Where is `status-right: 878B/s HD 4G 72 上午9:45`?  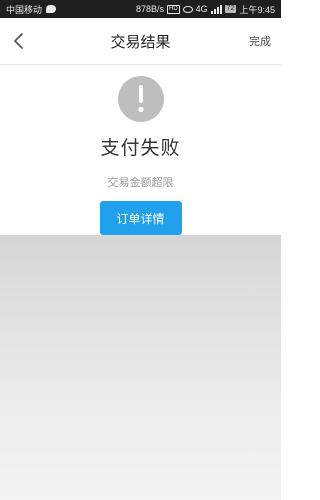 status-right: 878B/s HD 4G 72 上午9:45 is located at coordinates (205, 9).